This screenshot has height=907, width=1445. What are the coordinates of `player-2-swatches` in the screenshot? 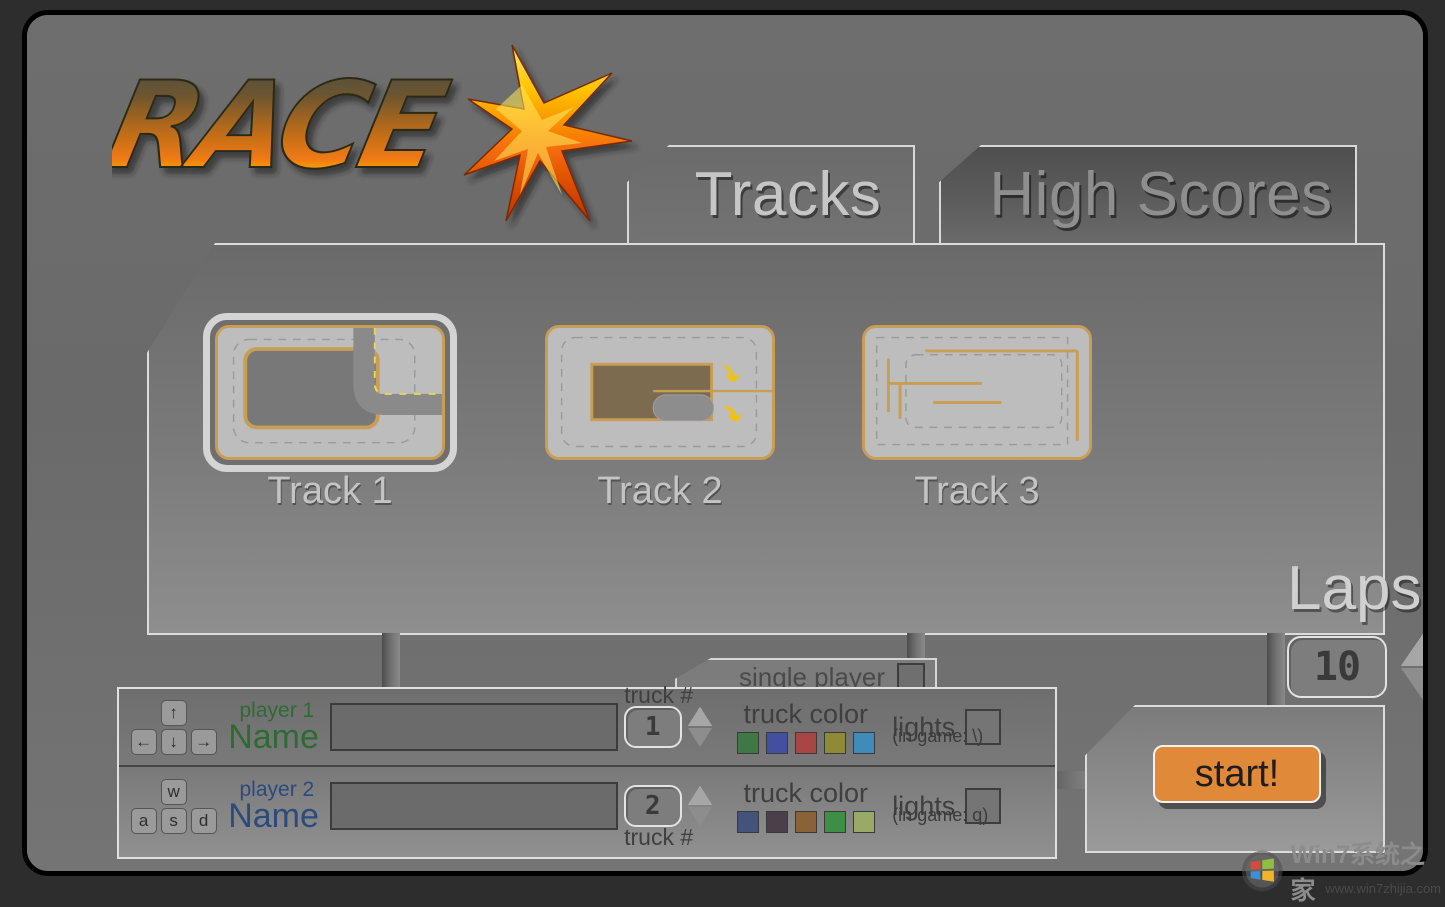 It's located at (805, 822).